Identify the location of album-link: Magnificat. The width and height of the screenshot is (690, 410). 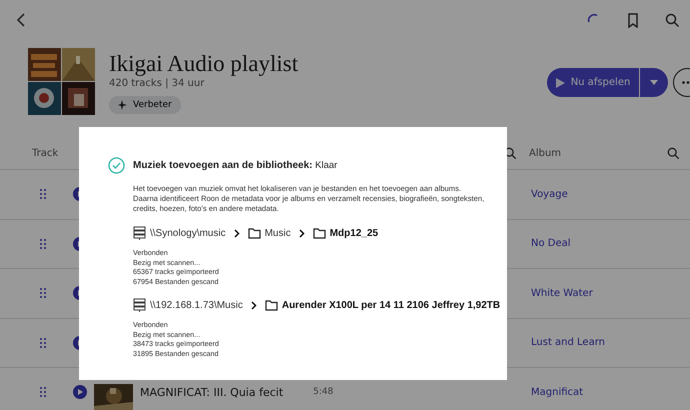
(557, 392).